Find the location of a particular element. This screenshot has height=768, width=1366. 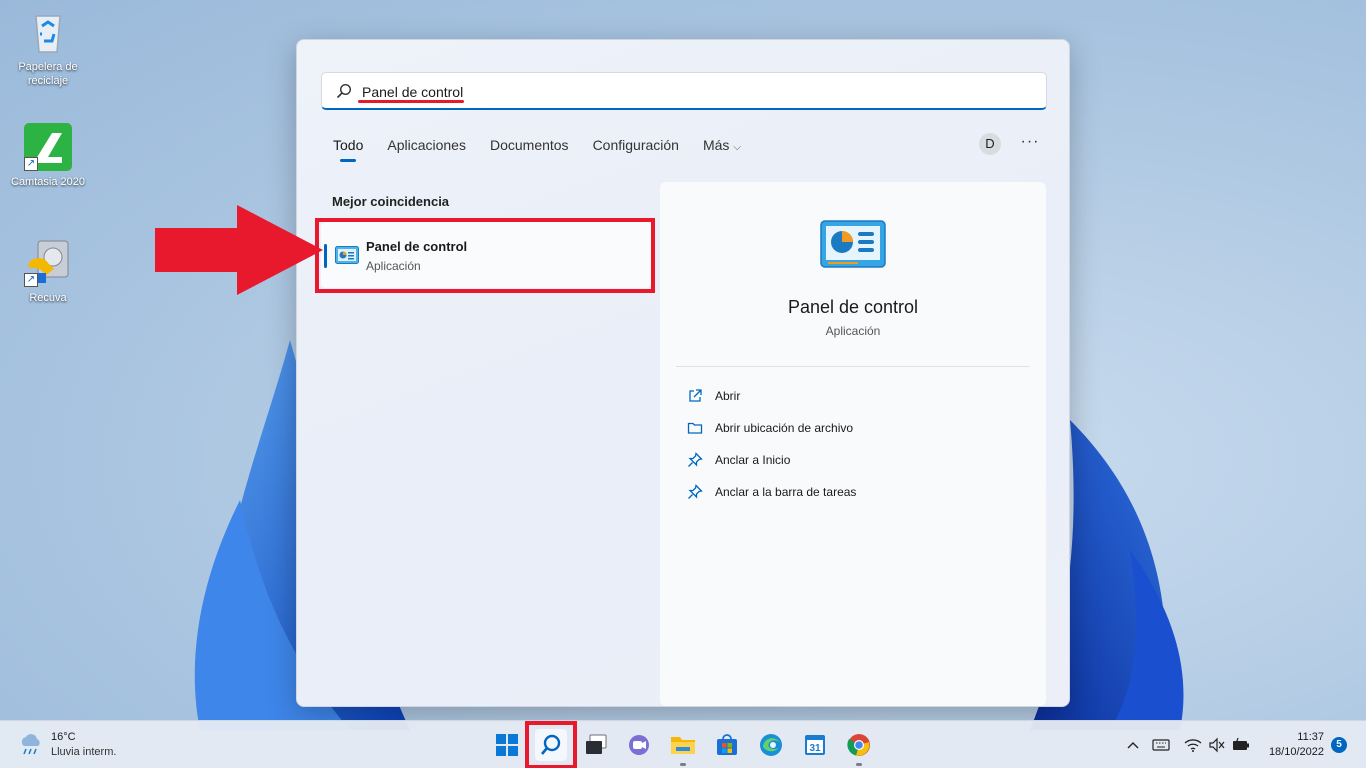

best-match-heading: Mejor coincidencia is located at coordinates (391, 201).